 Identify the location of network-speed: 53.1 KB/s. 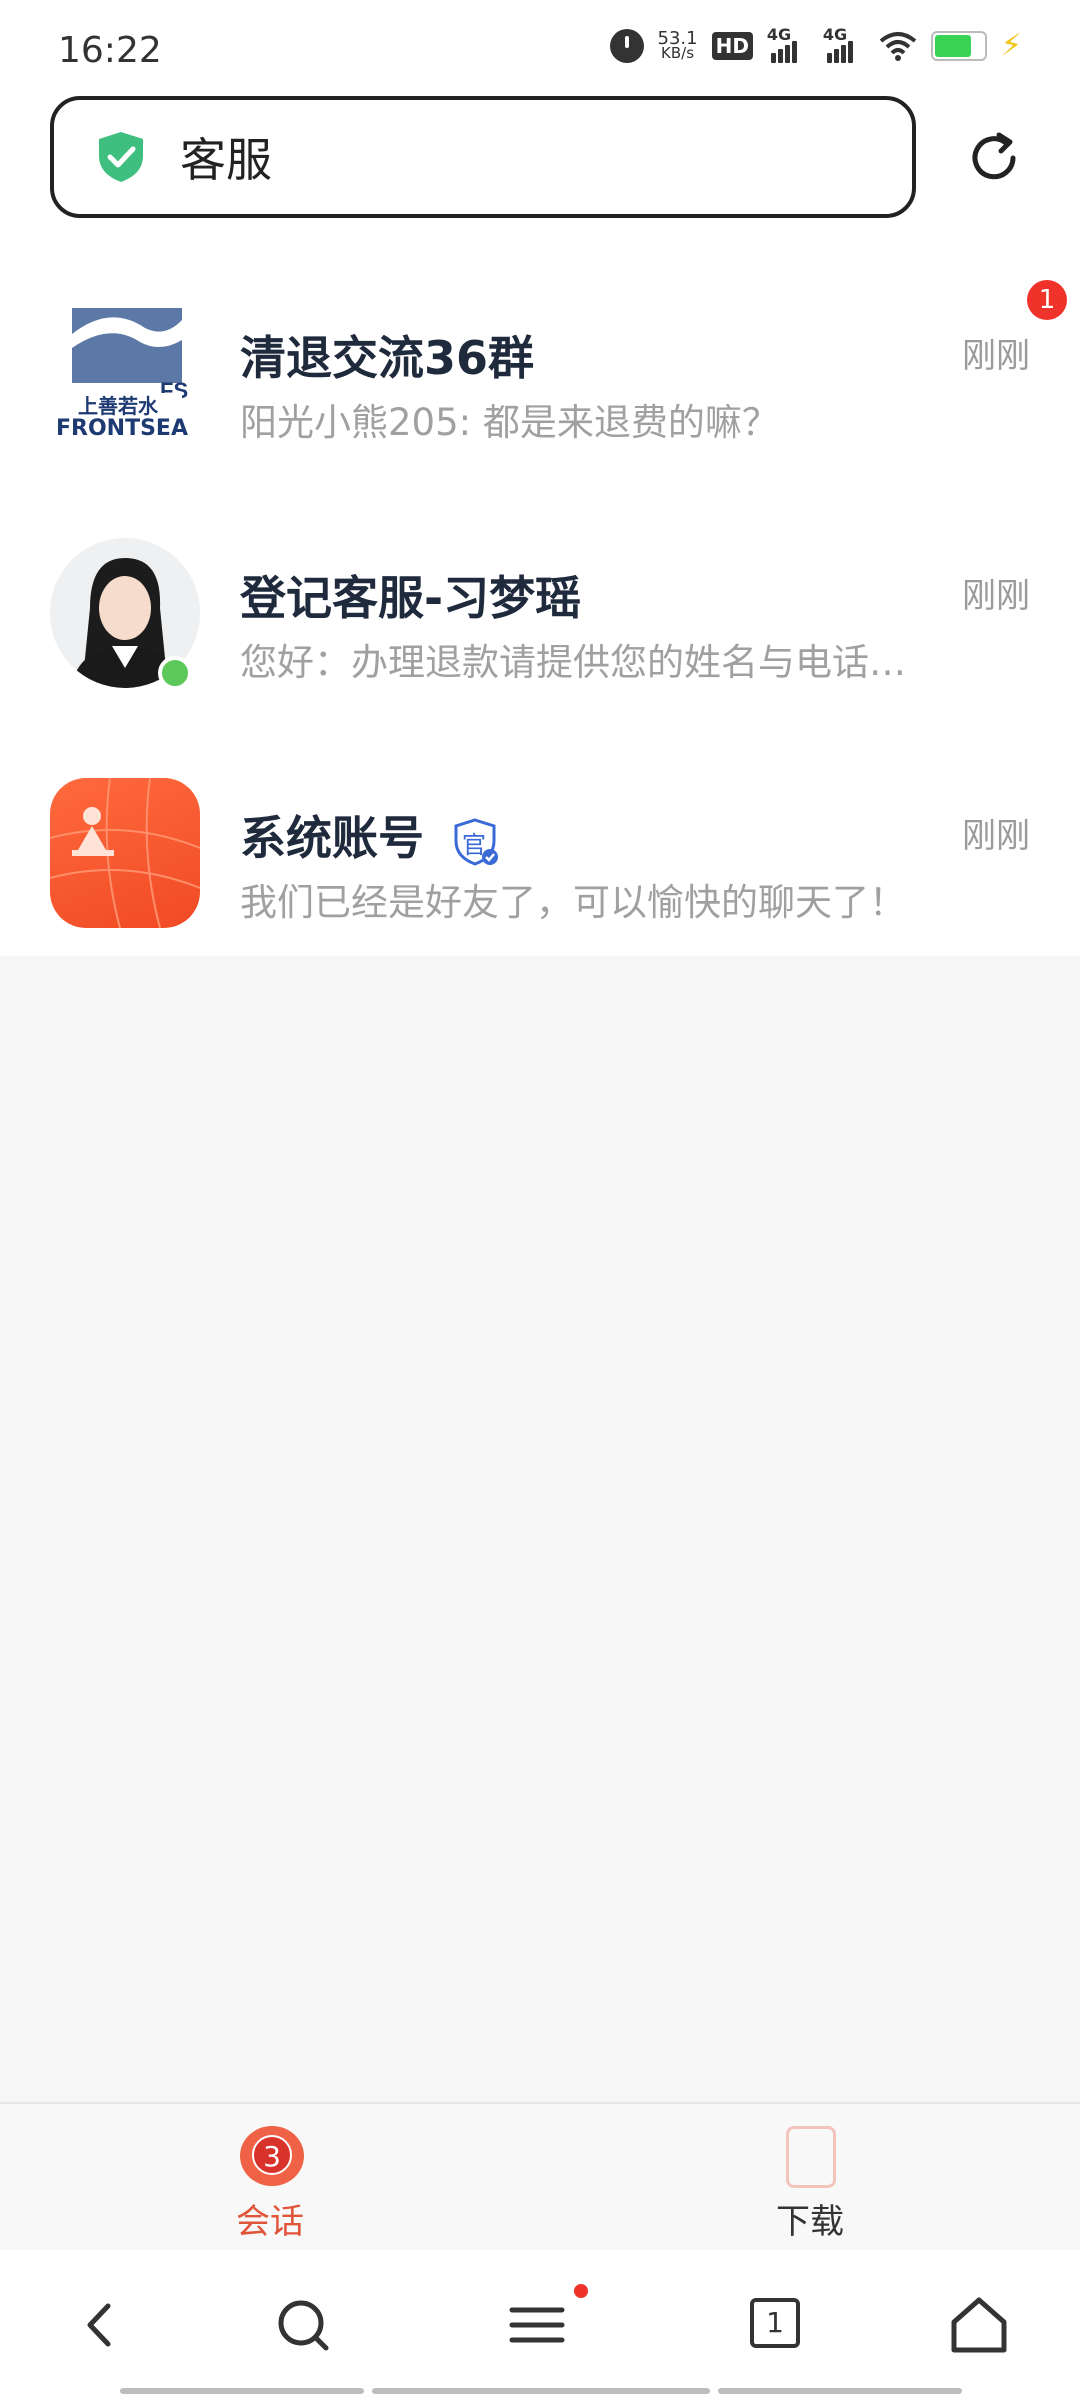
(678, 45).